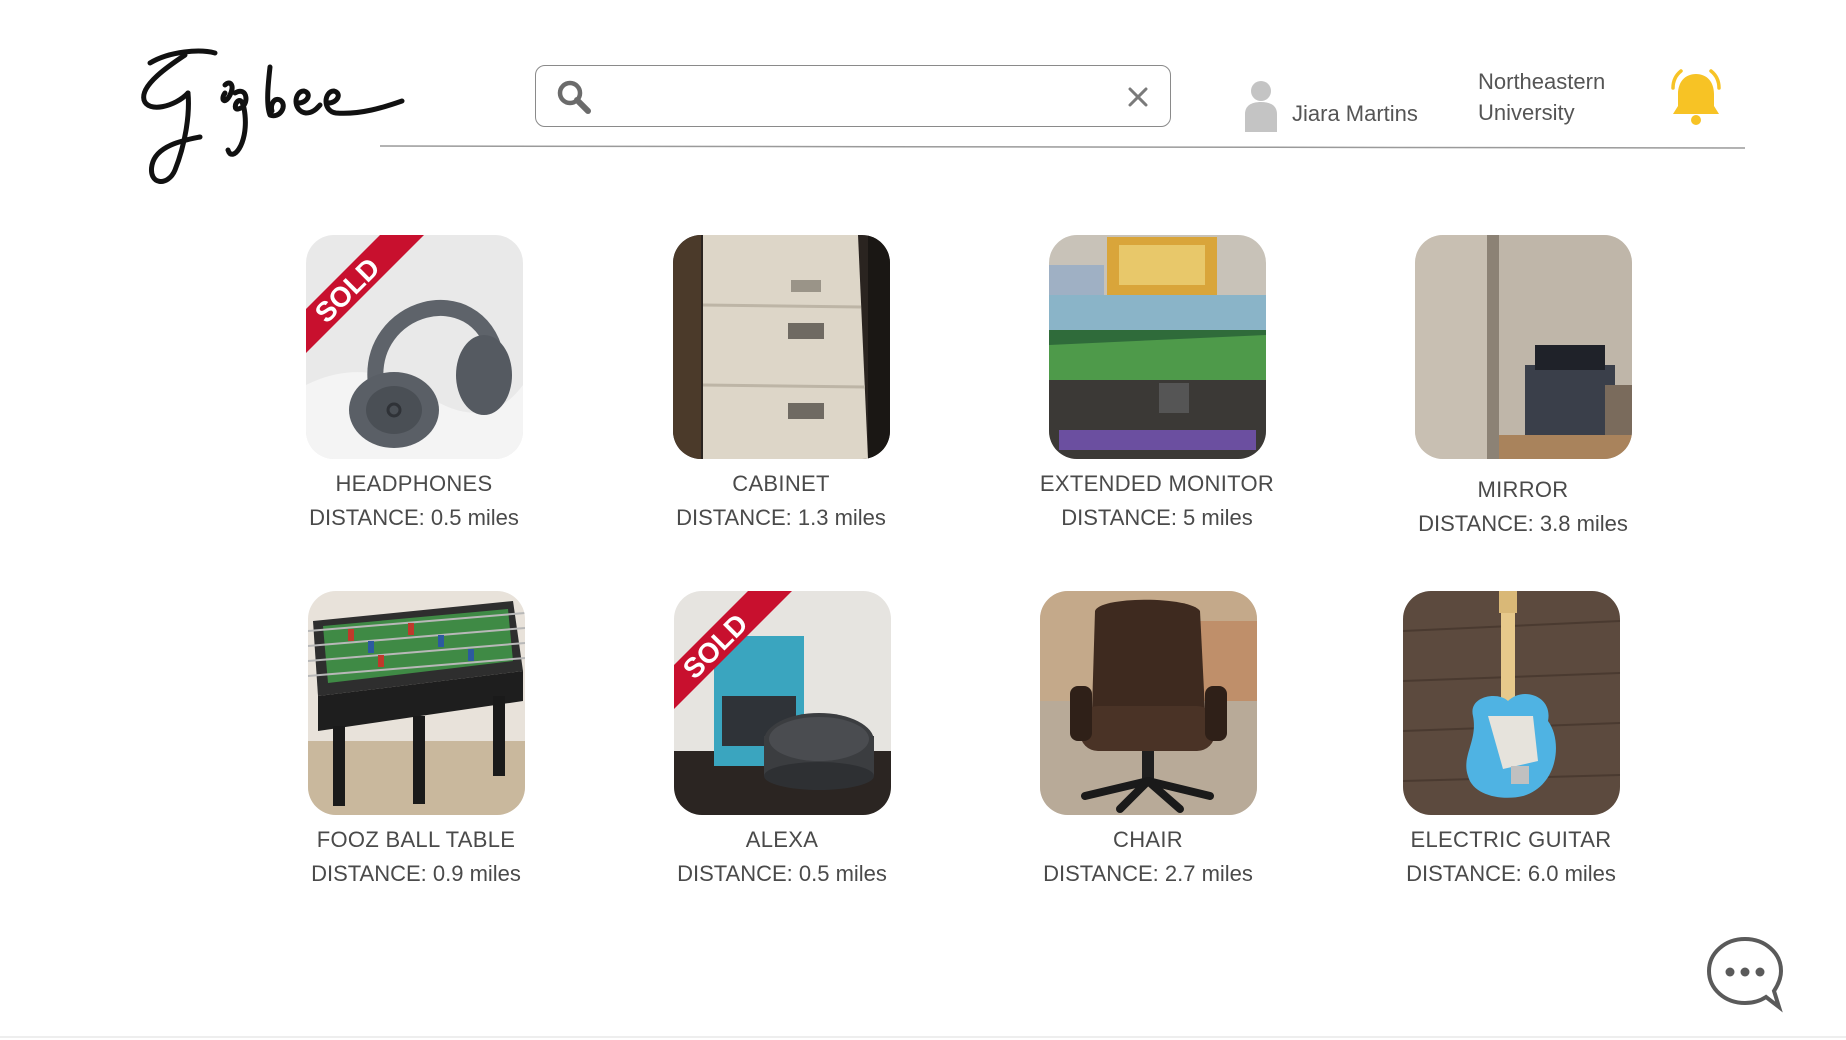 This screenshot has height=1040, width=1846. Describe the element at coordinates (1696, 99) in the screenshot. I see `bell-icon` at that location.